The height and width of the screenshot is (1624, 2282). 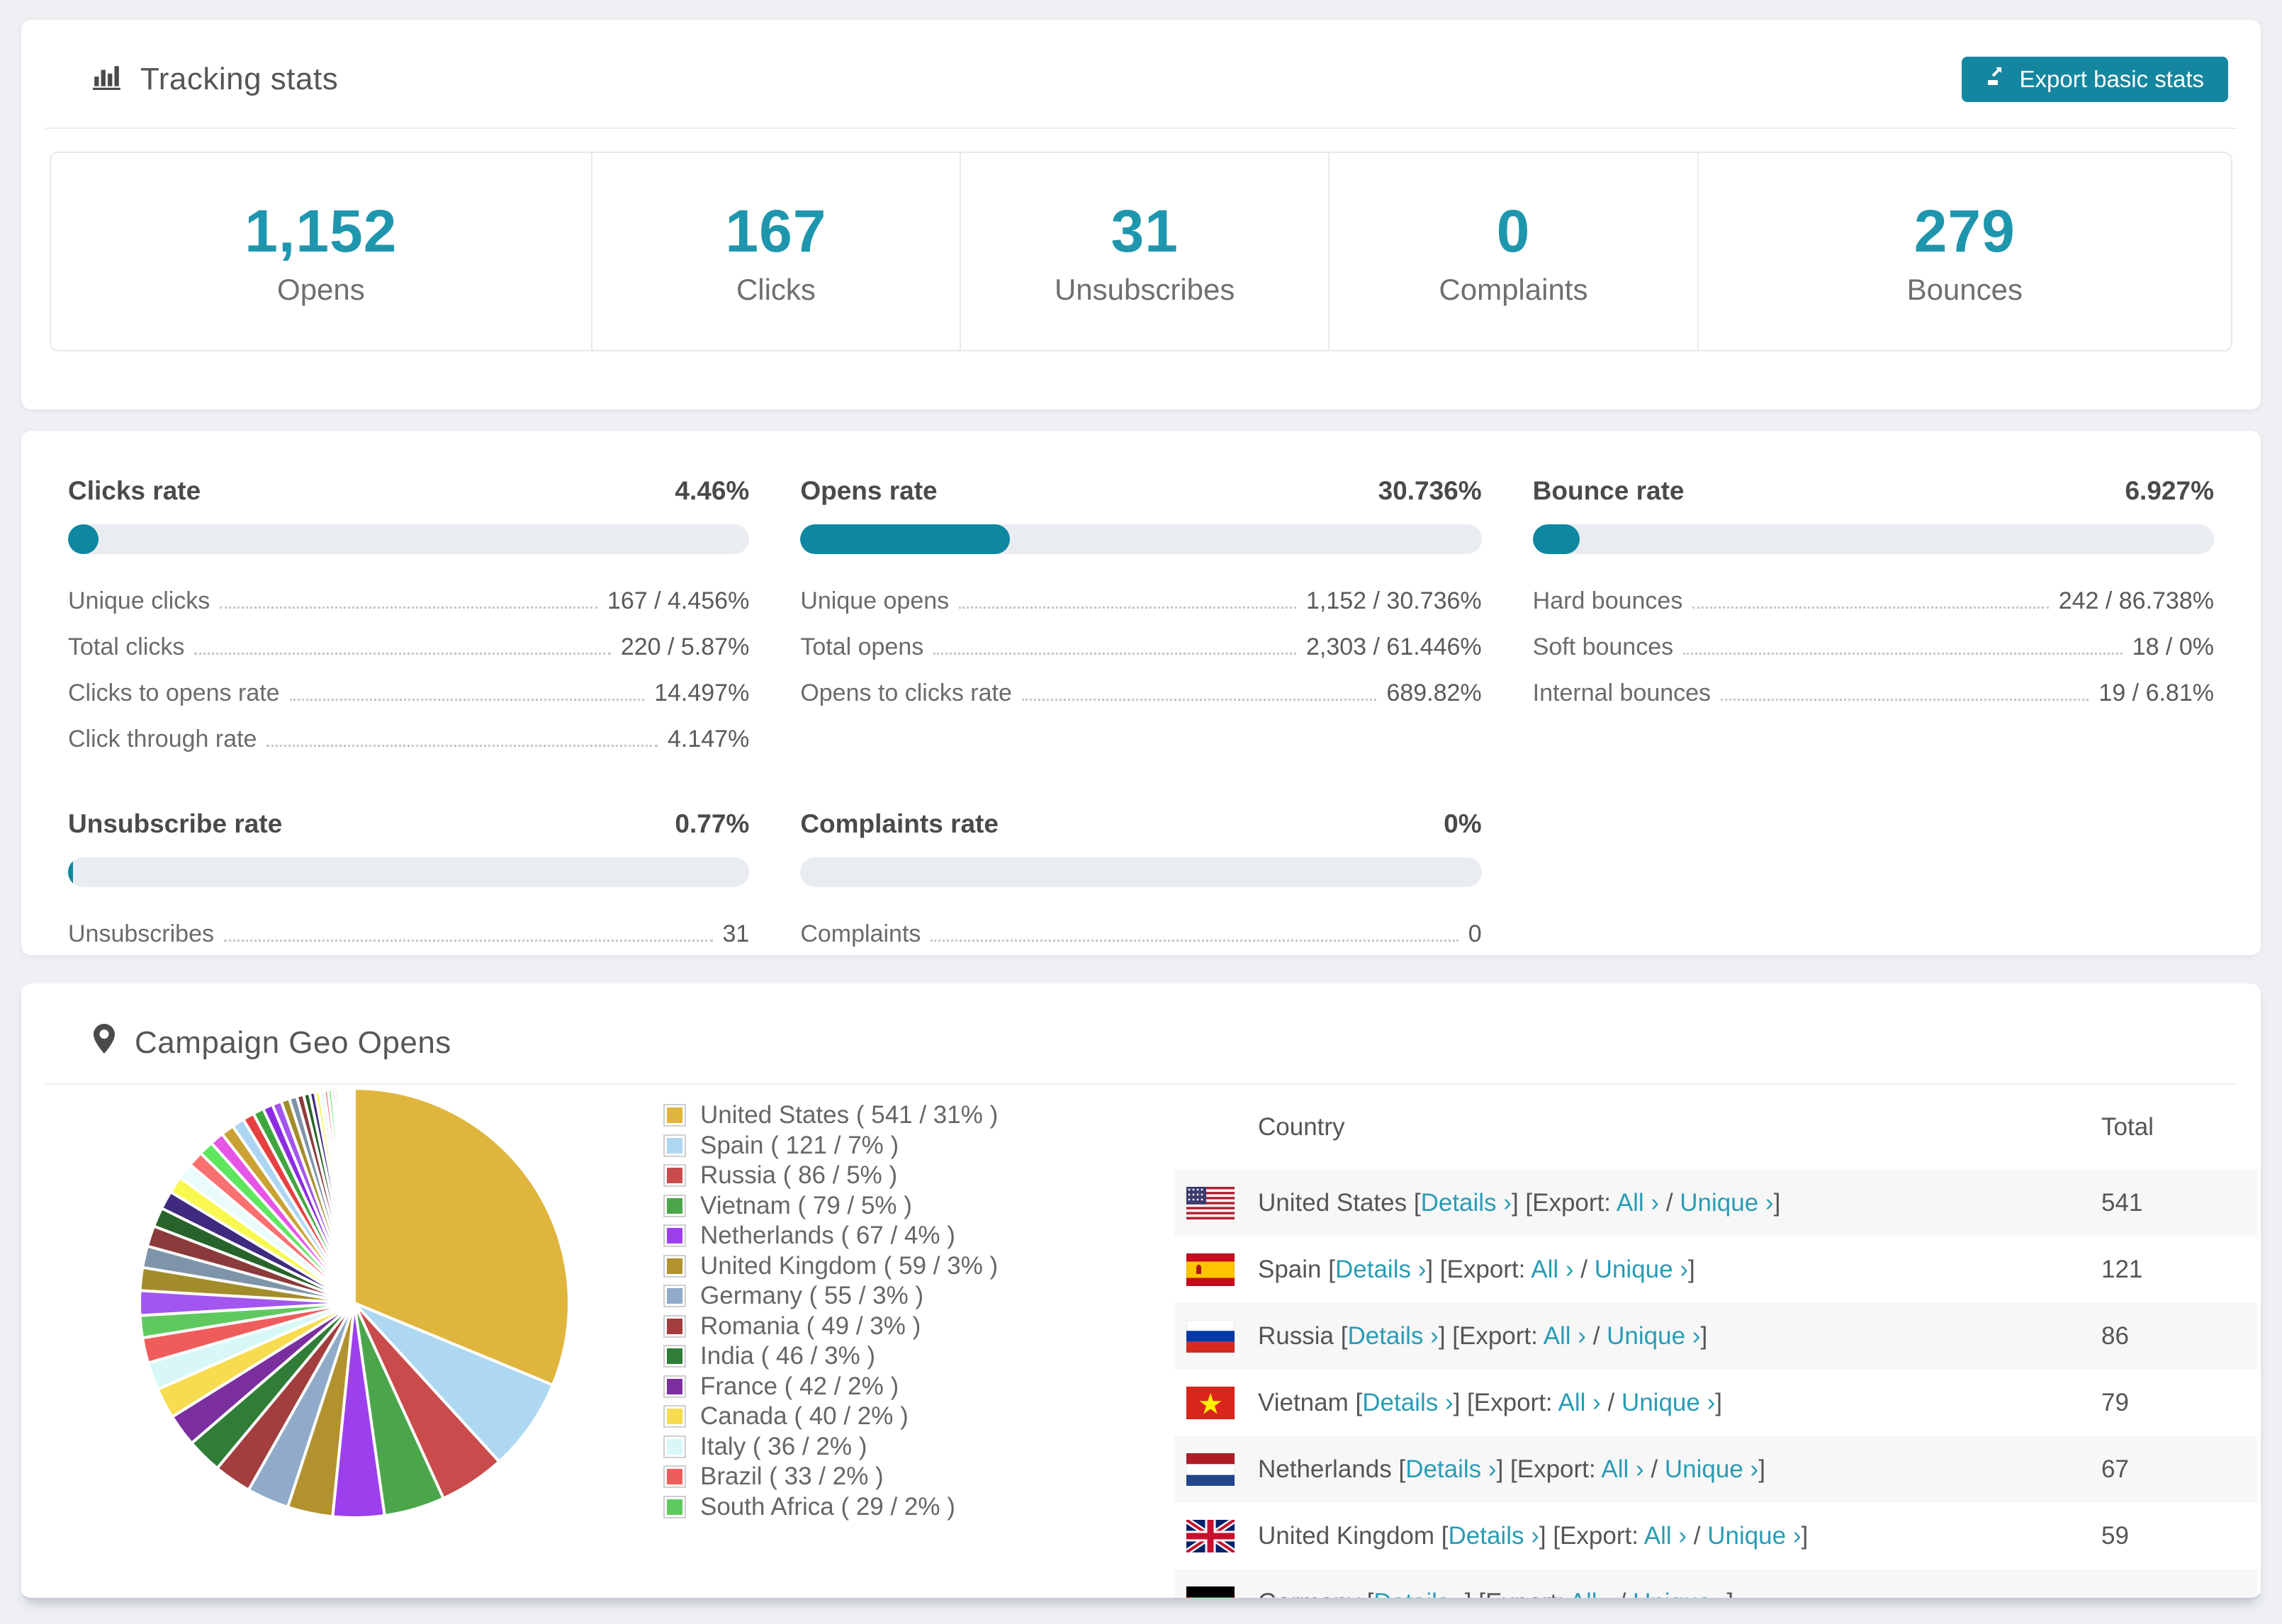 What do you see at coordinates (1716, 1127) in the screenshot?
I see `geo-table-header: Country Total` at bounding box center [1716, 1127].